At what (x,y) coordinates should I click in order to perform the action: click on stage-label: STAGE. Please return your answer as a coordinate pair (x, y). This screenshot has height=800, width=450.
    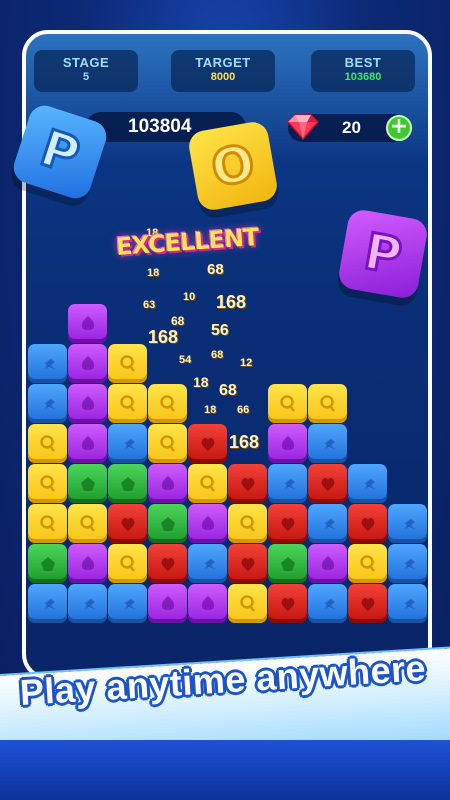
    Looking at the image, I should click on (86, 62).